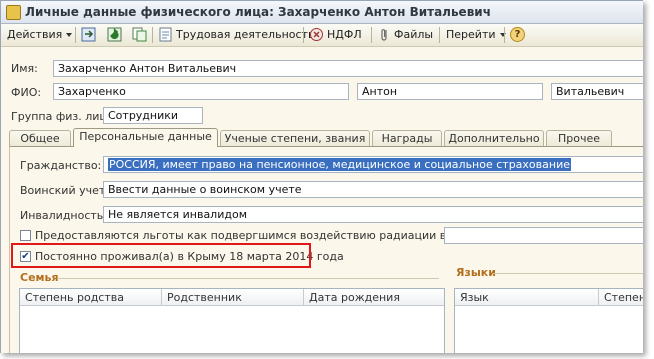 The image size is (654, 359). What do you see at coordinates (374, 297) in the screenshot?
I see `column-header-birth-date: Дата рождения` at bounding box center [374, 297].